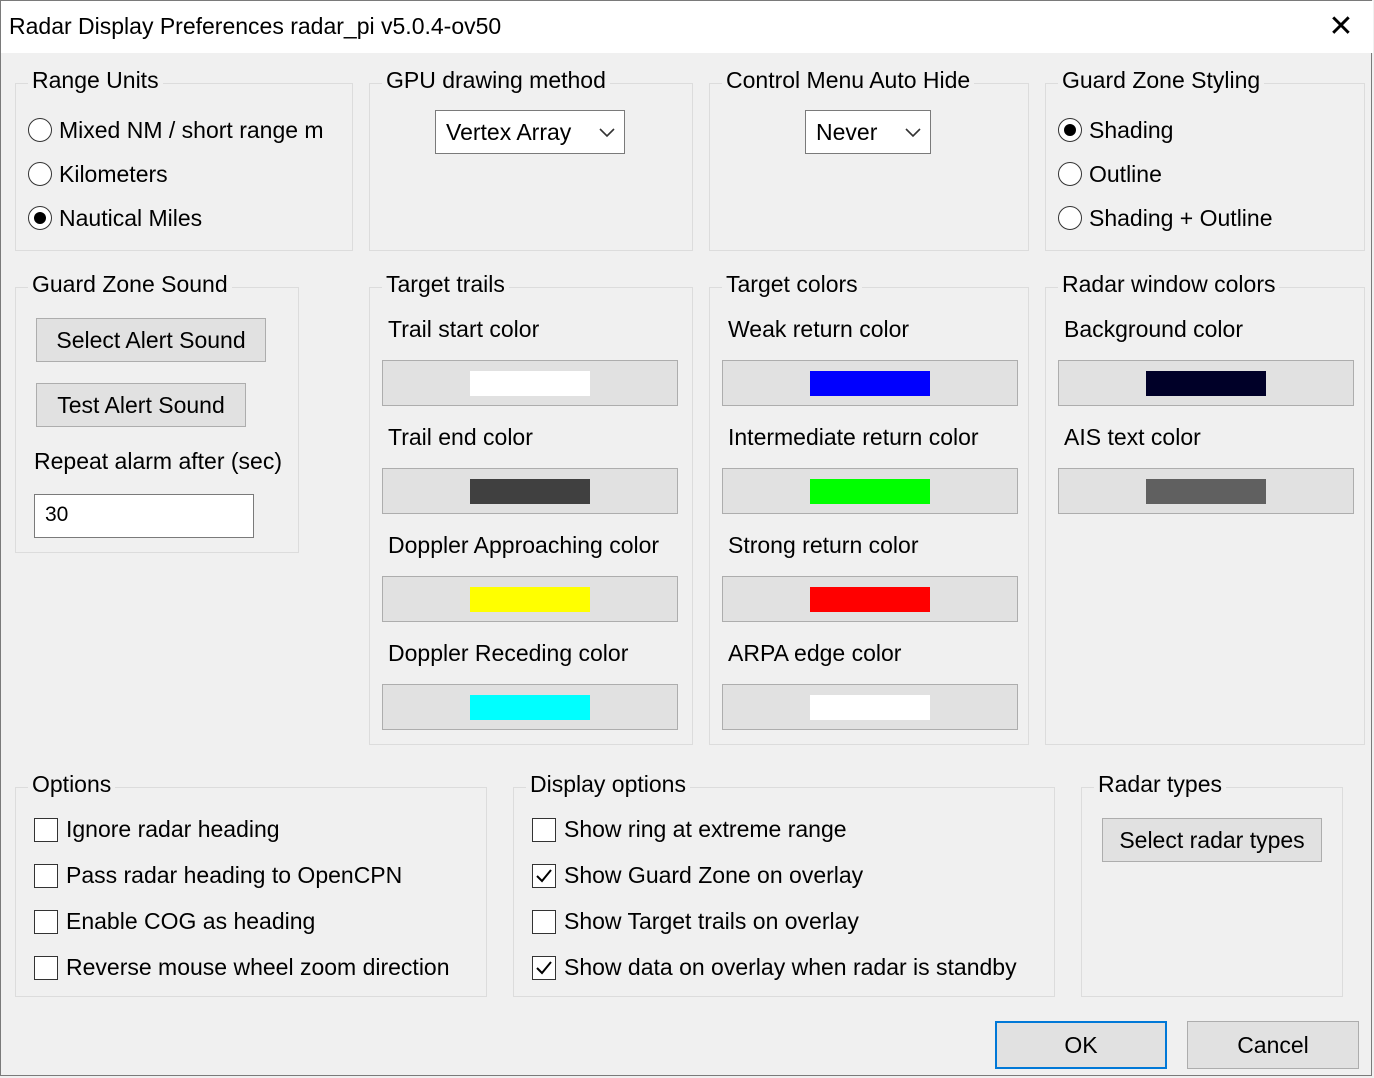 The height and width of the screenshot is (1078, 1374). Describe the element at coordinates (46, 922) in the screenshot. I see `enable-cog-heading-checkbox` at that location.